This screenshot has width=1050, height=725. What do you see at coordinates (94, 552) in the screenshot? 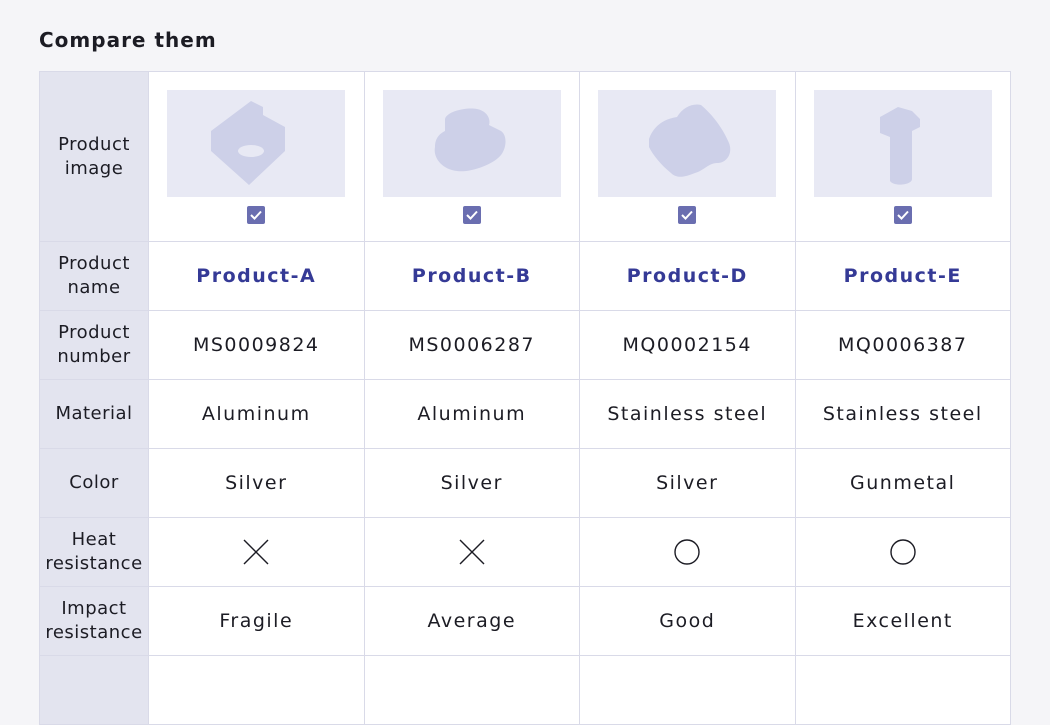
I see `row-label-heat: Heat resistance` at bounding box center [94, 552].